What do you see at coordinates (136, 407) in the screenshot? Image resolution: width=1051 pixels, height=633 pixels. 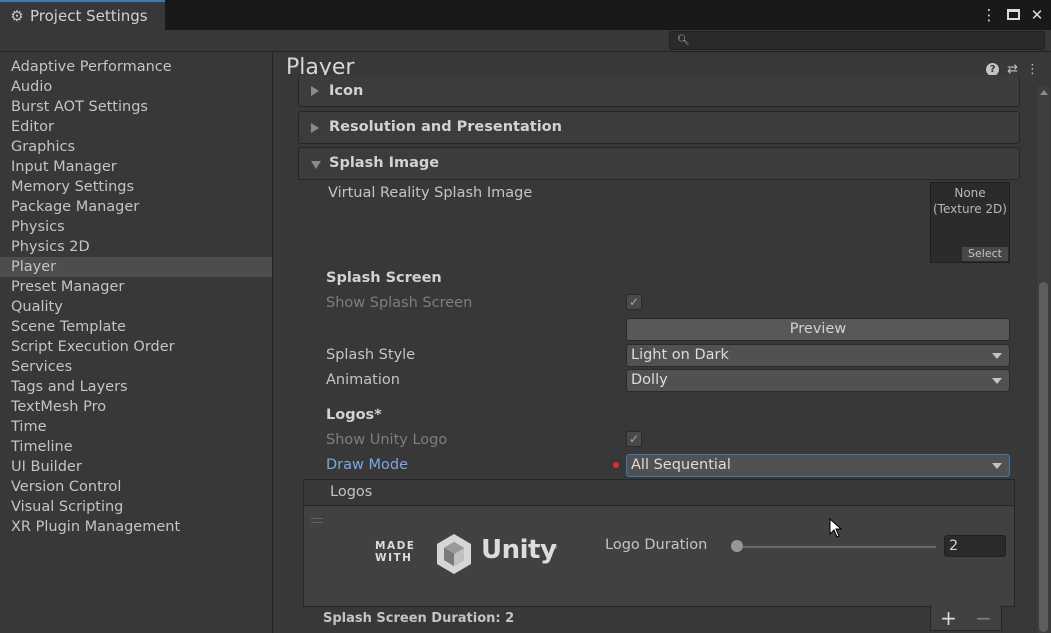 I see `sidebar-item-textmesh-pro: TextMesh Pro` at bounding box center [136, 407].